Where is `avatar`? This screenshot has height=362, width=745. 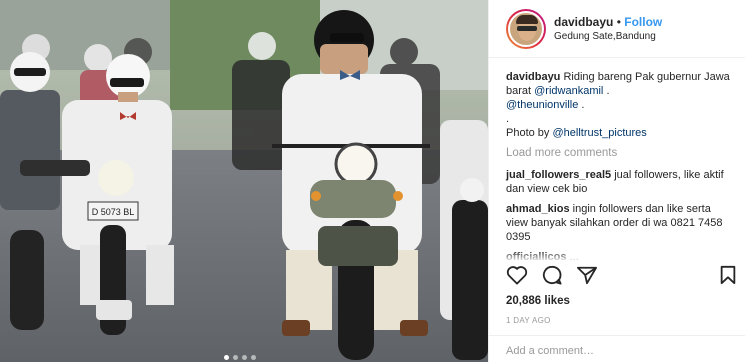 avatar is located at coordinates (526, 28).